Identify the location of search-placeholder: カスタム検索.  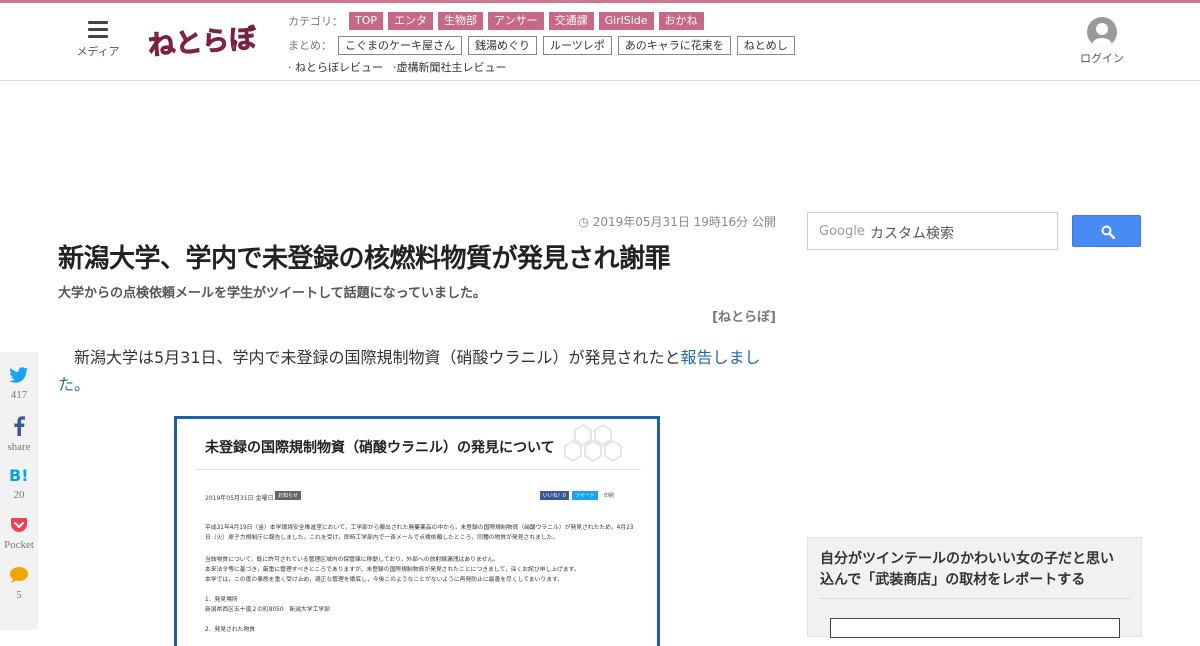
(912, 234).